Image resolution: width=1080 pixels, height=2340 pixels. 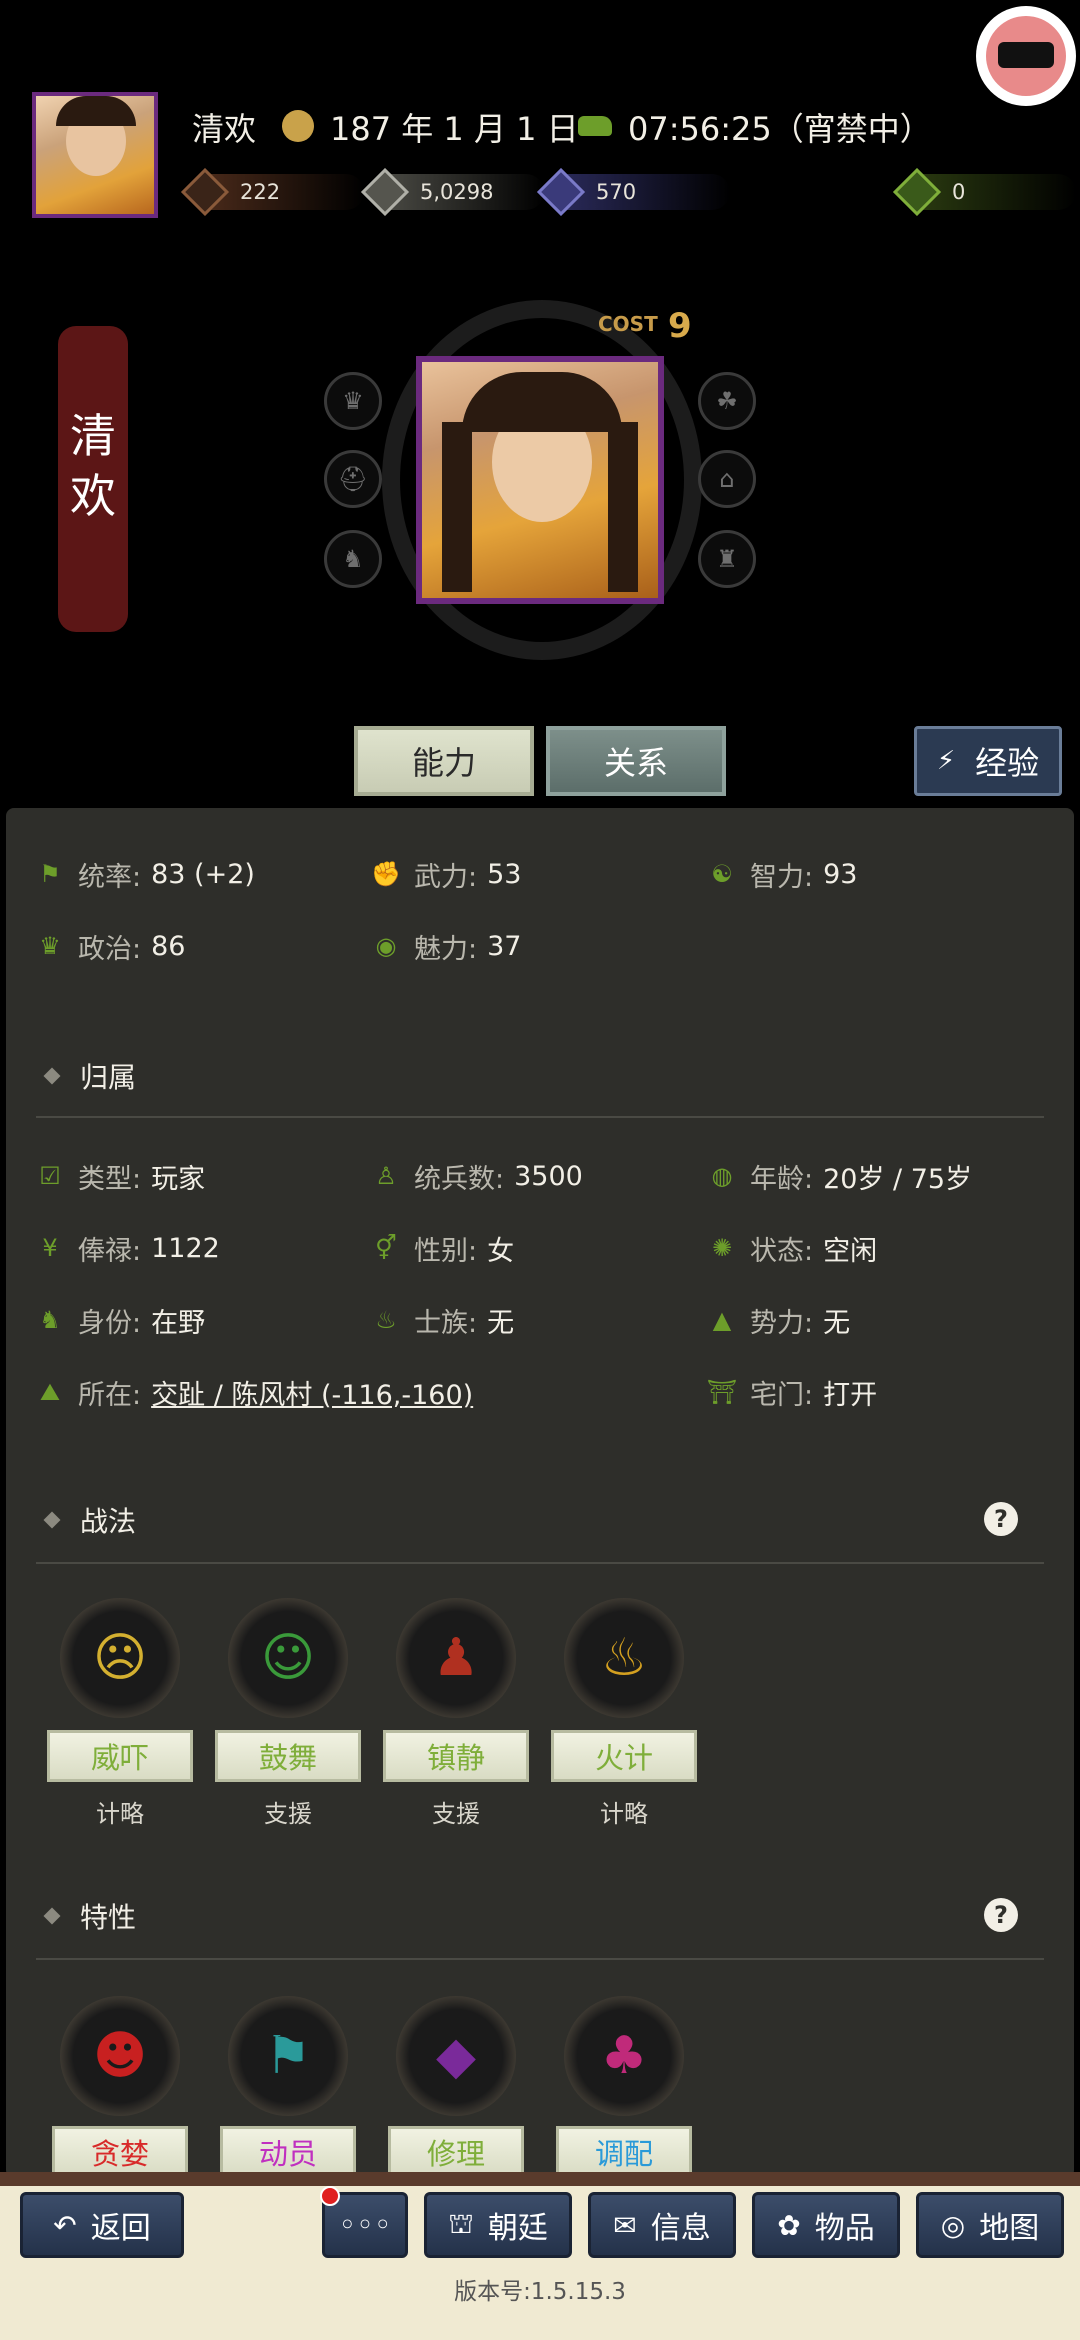 What do you see at coordinates (624, 2056) in the screenshot?
I see `trait-allocate-icon: ♣` at bounding box center [624, 2056].